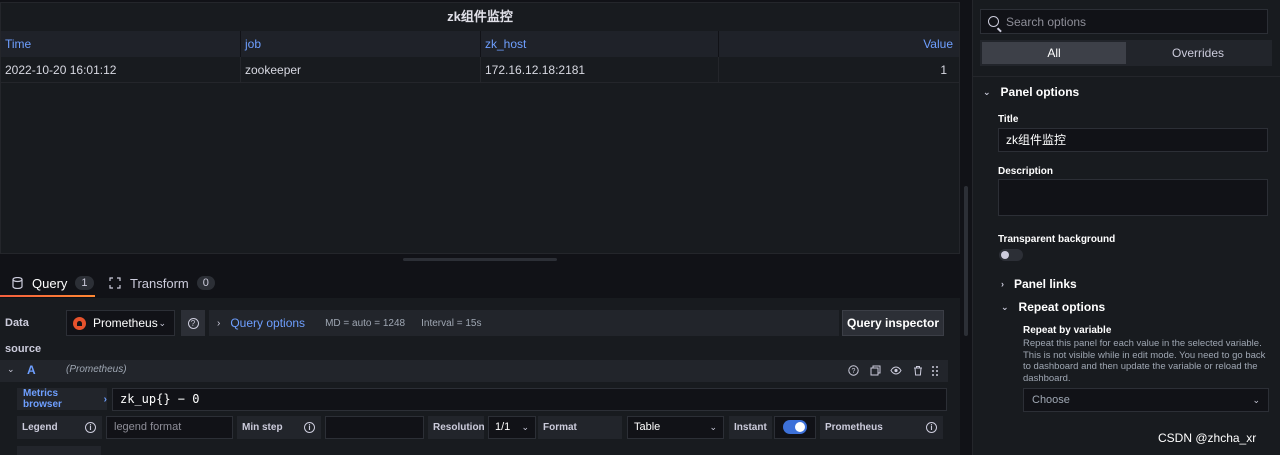  I want to click on column-header-value: Value, so click(839, 44).